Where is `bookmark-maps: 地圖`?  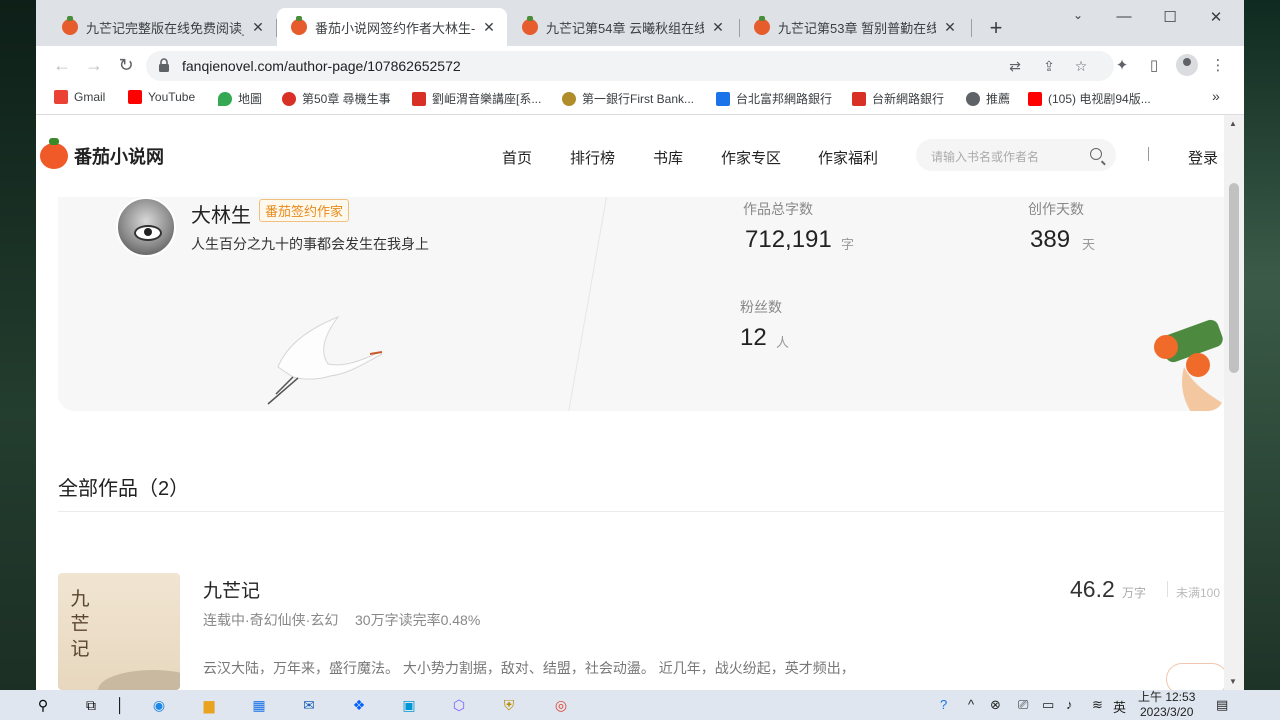 bookmark-maps: 地圖 is located at coordinates (240, 98).